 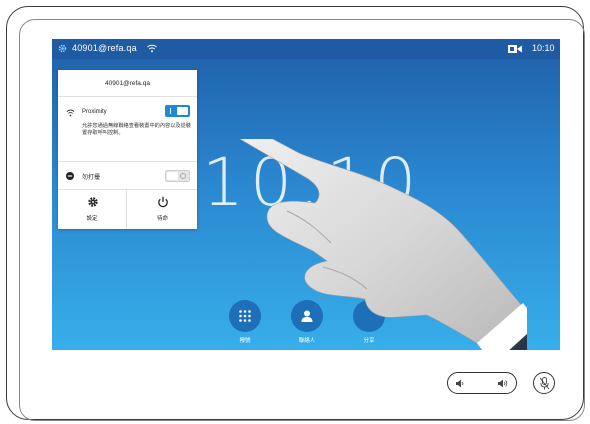 I want to click on panel-header: 40901@refa.qa, so click(x=127, y=83).